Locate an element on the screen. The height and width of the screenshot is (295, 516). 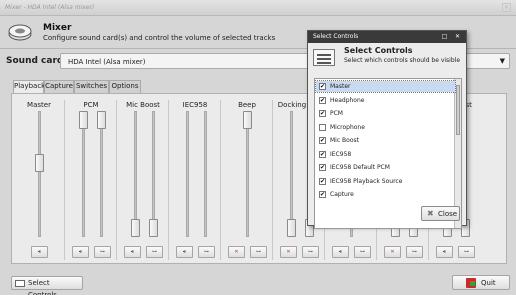
channel-divider is located at coordinates (168, 180).